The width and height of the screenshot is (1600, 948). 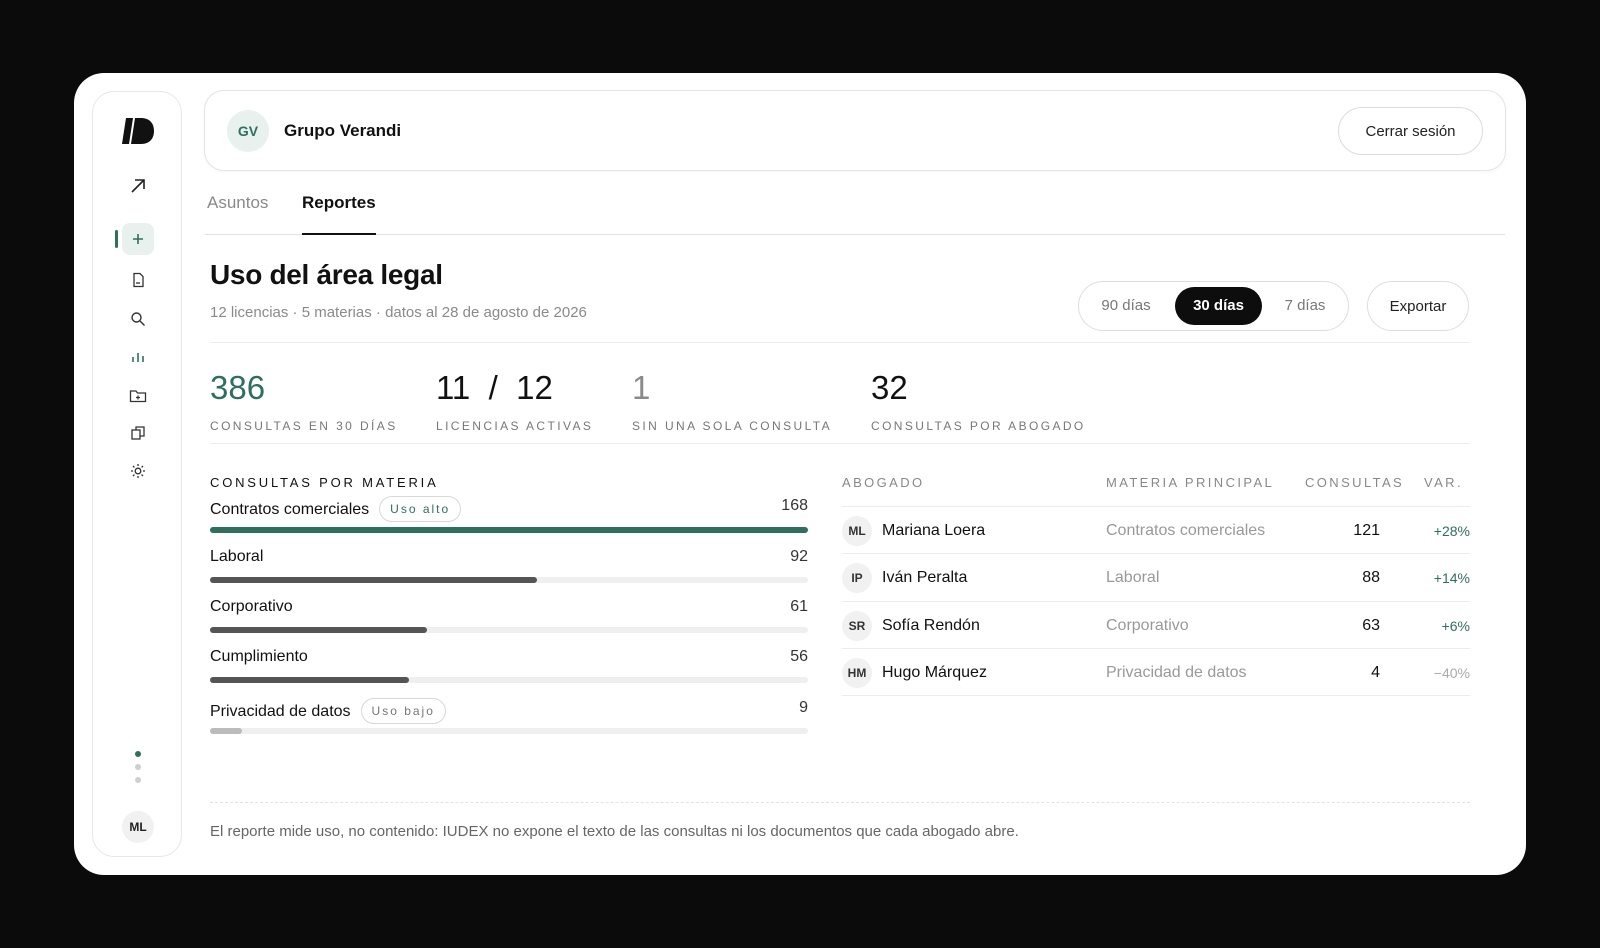 What do you see at coordinates (840, 802) in the screenshot?
I see `footer-divider` at bounding box center [840, 802].